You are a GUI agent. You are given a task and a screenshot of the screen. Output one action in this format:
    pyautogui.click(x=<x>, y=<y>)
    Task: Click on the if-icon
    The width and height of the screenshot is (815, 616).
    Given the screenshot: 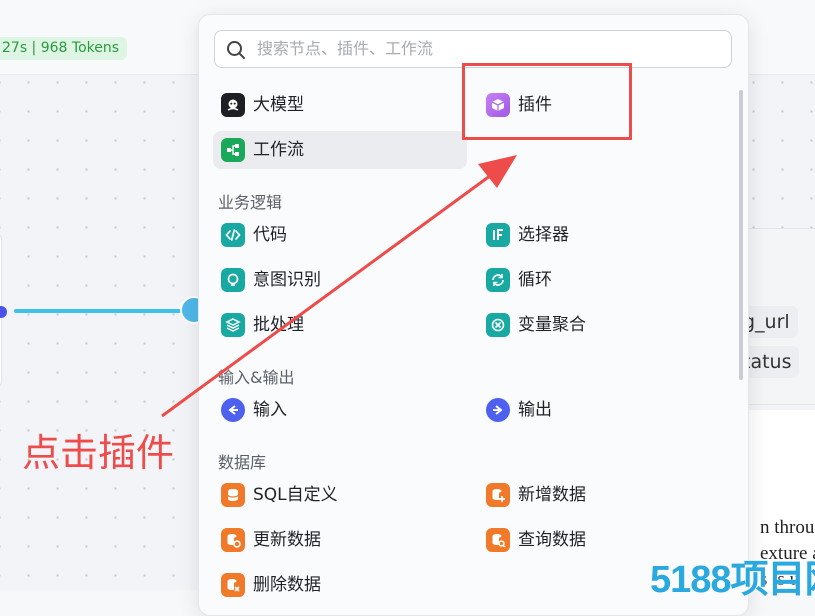 What is the action you would take?
    pyautogui.click(x=498, y=235)
    